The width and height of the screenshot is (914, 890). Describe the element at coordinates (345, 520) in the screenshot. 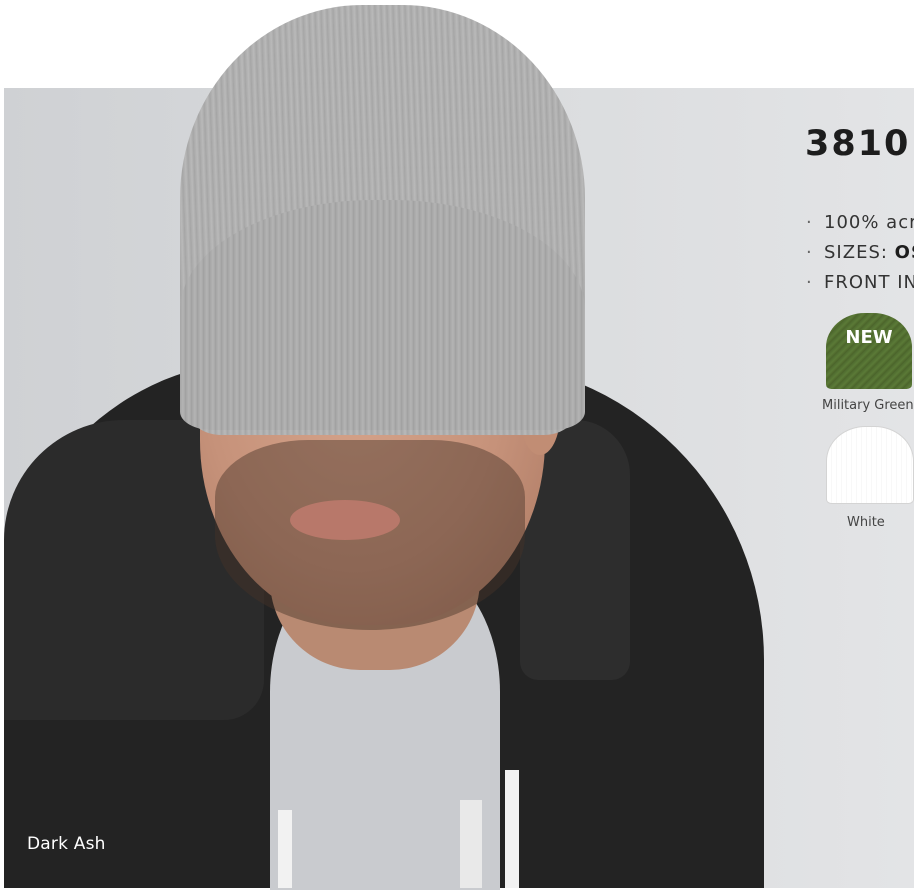

I see `lips` at that location.